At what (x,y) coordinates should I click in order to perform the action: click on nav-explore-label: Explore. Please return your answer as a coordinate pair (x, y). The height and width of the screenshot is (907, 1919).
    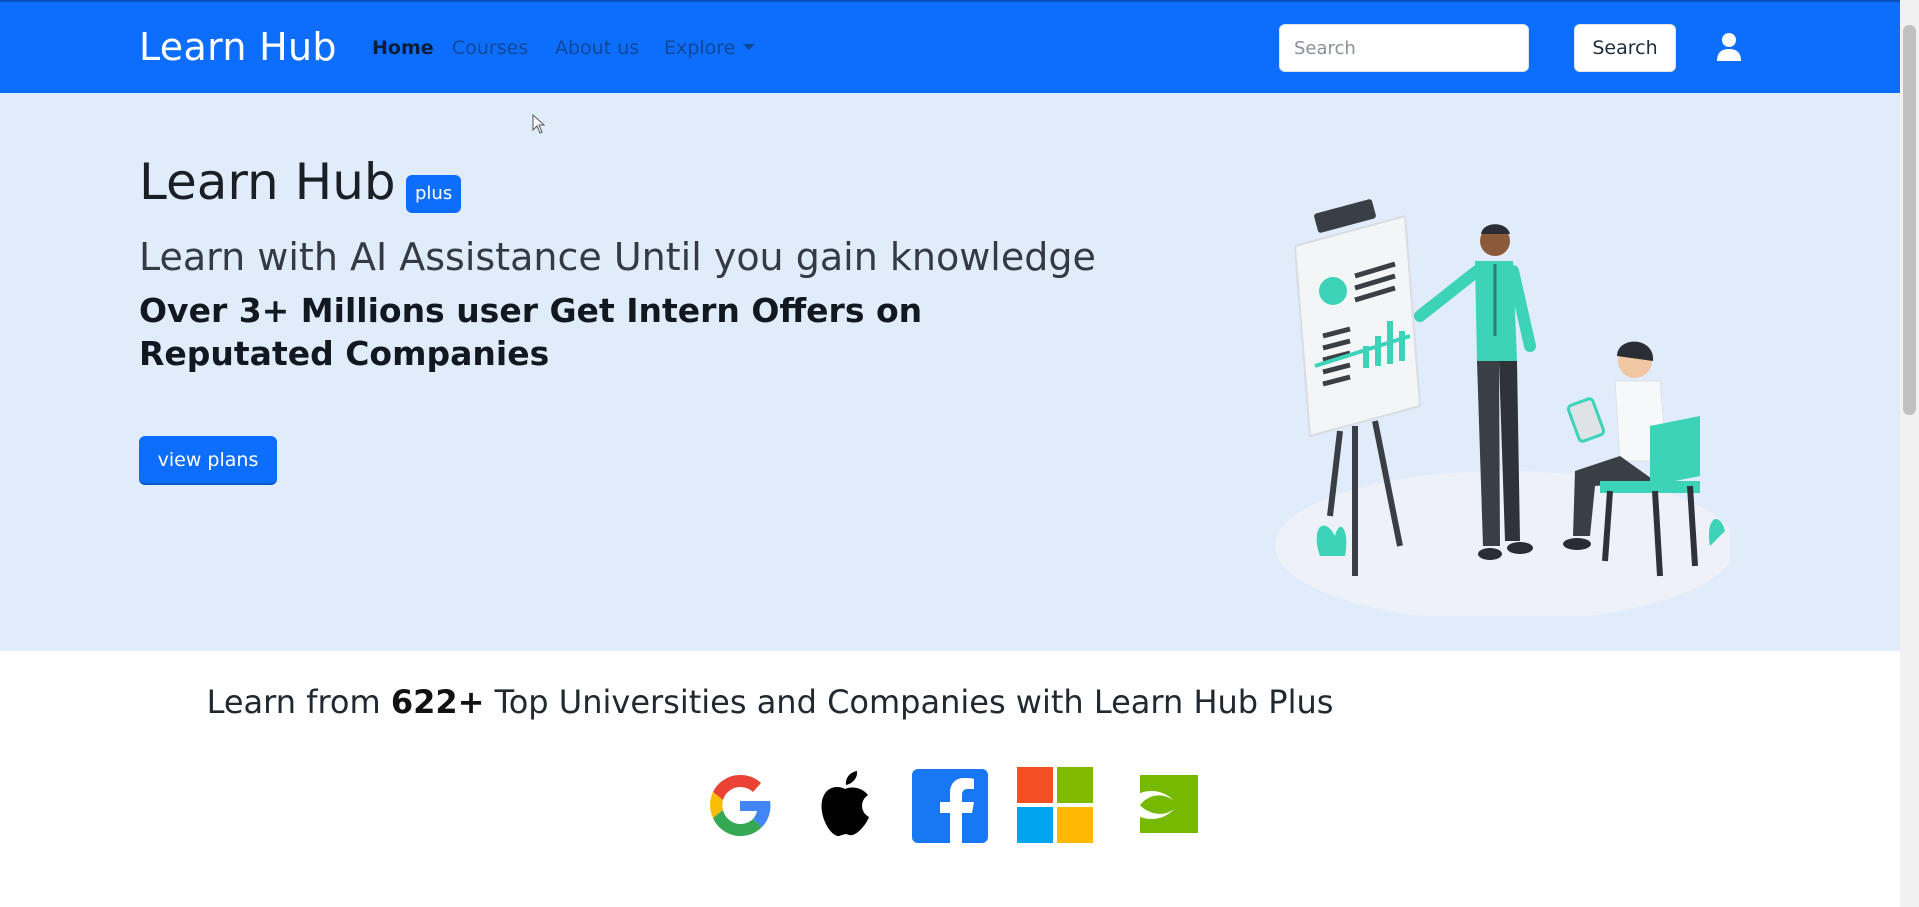
    Looking at the image, I should click on (700, 48).